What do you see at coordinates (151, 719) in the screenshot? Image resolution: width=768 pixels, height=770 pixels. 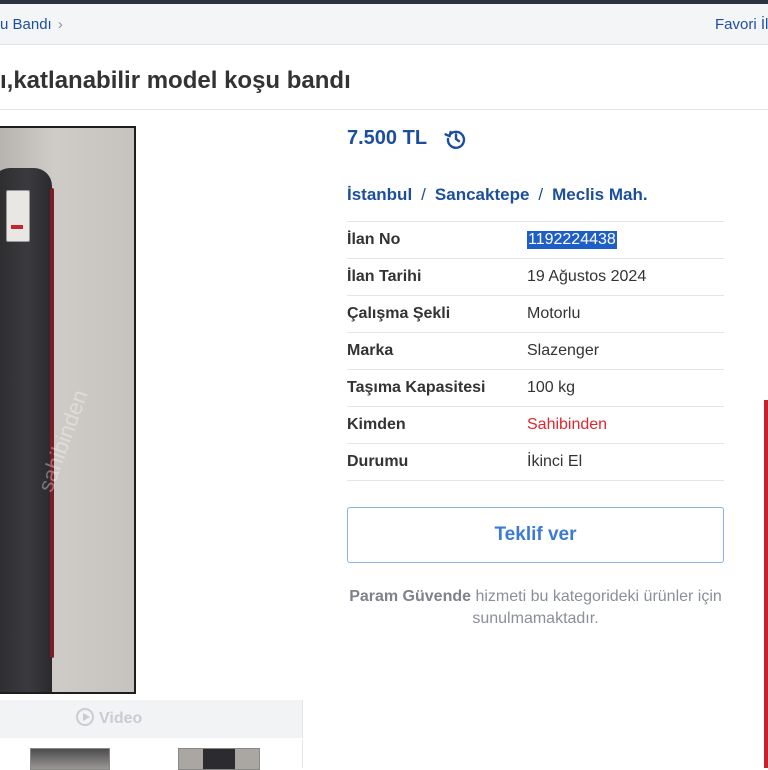 I see `gallery-video-bar: Video` at bounding box center [151, 719].